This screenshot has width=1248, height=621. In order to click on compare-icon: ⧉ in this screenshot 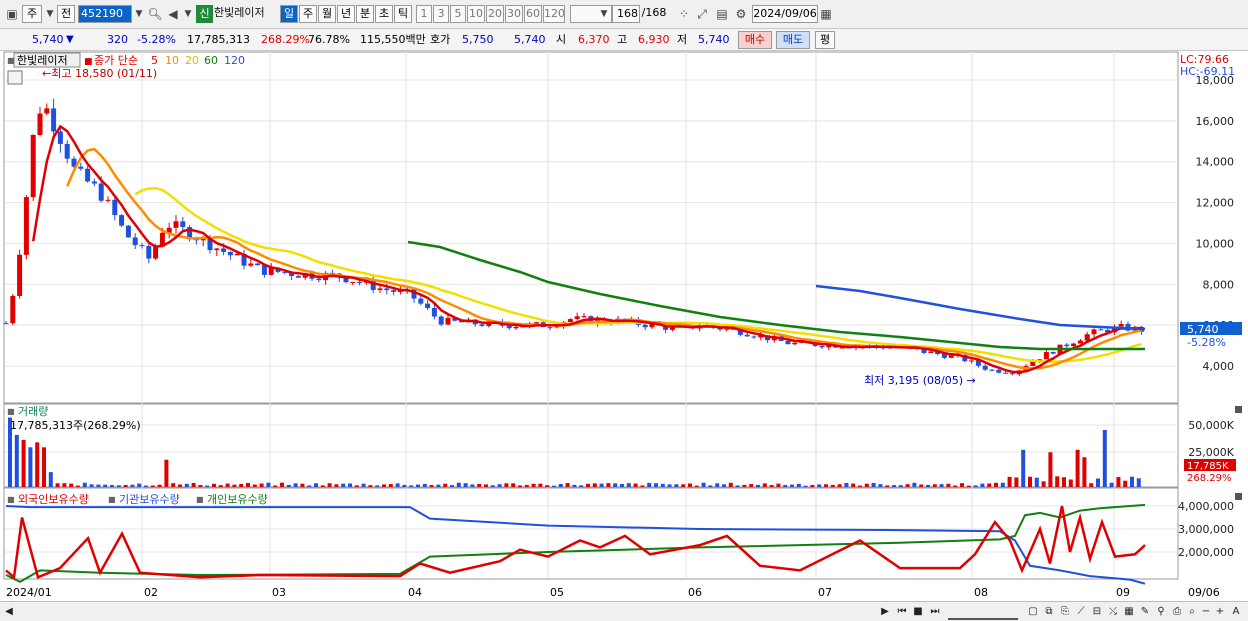, I will do `click(1049, 611)`.